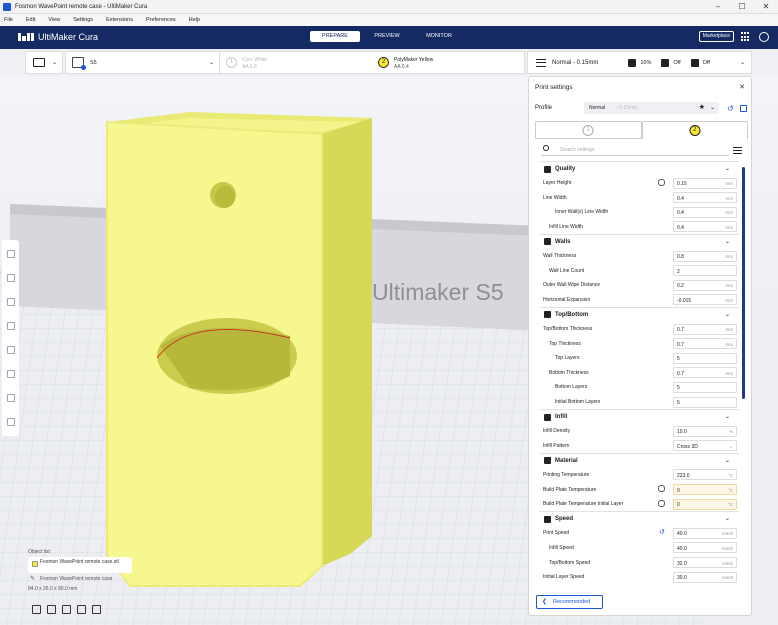  I want to click on save-profile-icon, so click(743, 108).